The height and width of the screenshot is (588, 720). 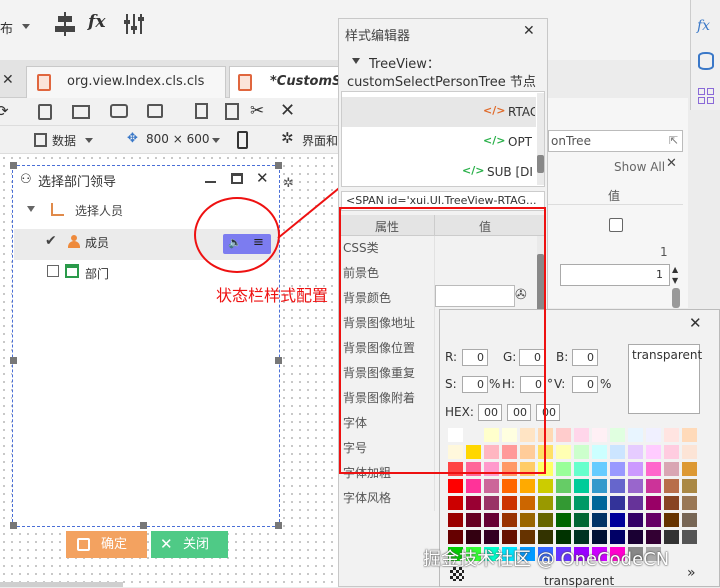 I want to click on database-icon, so click(x=706, y=61).